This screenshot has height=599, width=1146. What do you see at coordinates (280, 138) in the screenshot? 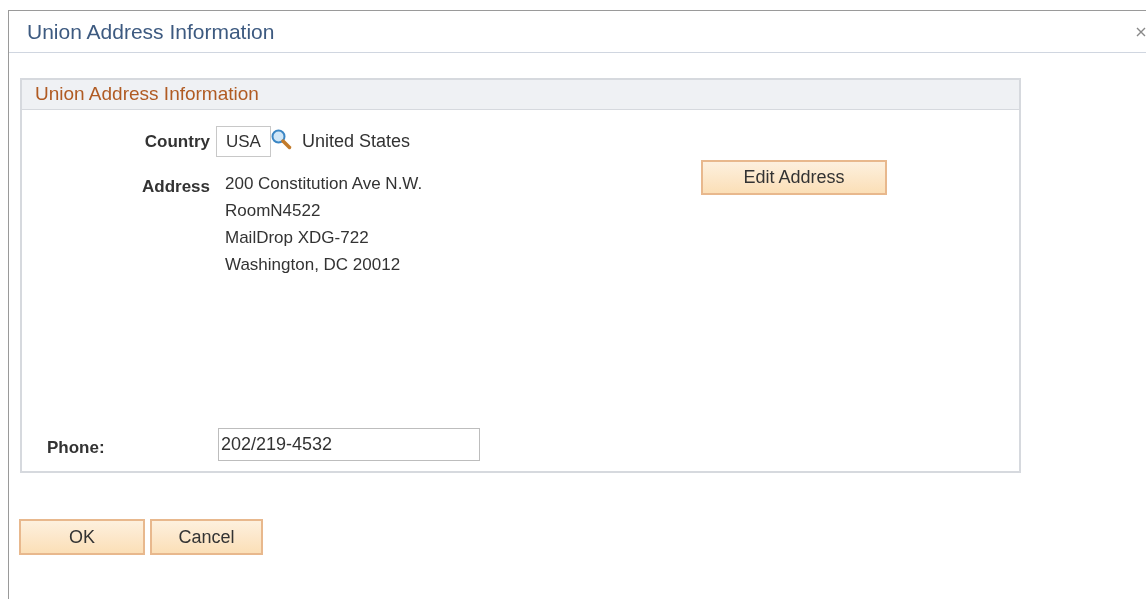
I see `search-icon` at bounding box center [280, 138].